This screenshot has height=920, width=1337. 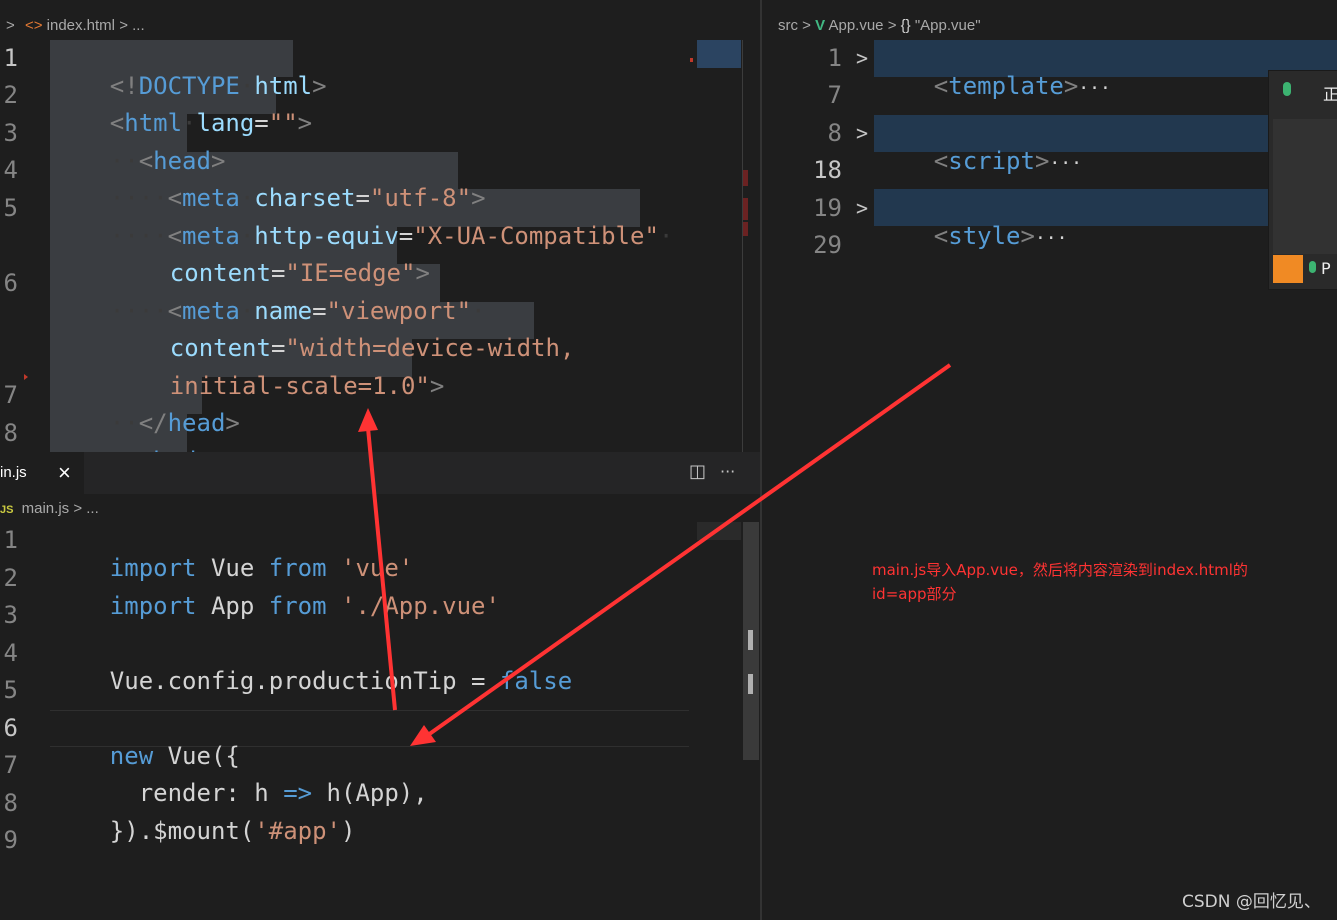 What do you see at coordinates (827, 245) in the screenshot?
I see `line-number: 29` at bounding box center [827, 245].